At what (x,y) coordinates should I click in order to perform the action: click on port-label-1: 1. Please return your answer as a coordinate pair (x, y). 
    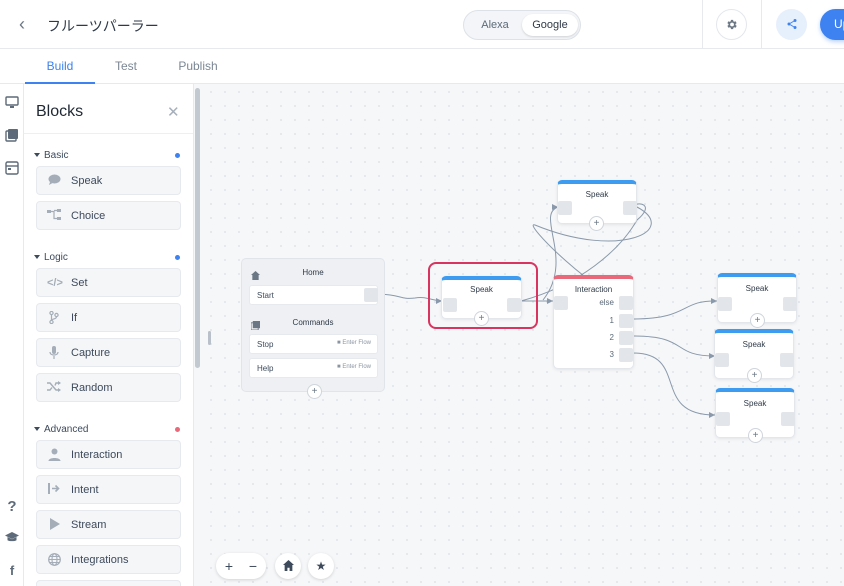
    Looking at the image, I should click on (611, 320).